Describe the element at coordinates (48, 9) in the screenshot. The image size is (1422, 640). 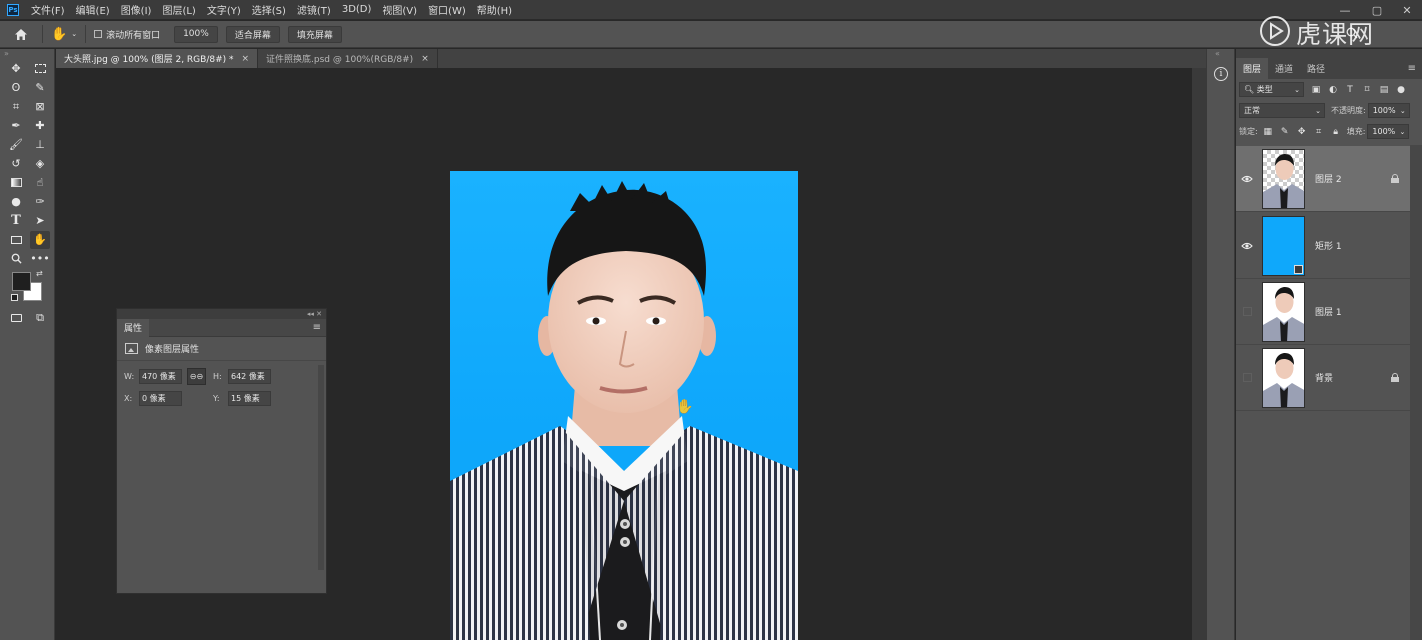
I see `menu-file: 文件(F)` at that location.